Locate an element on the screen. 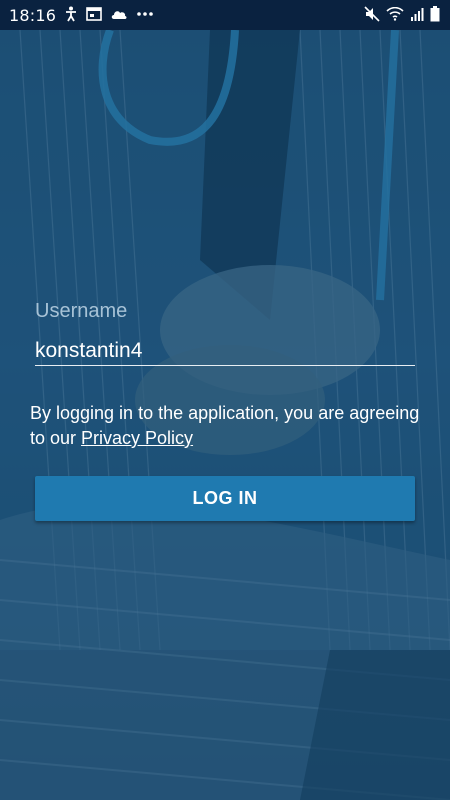 Image resolution: width=450 pixels, height=800 pixels. username-label: Username is located at coordinates (81, 311).